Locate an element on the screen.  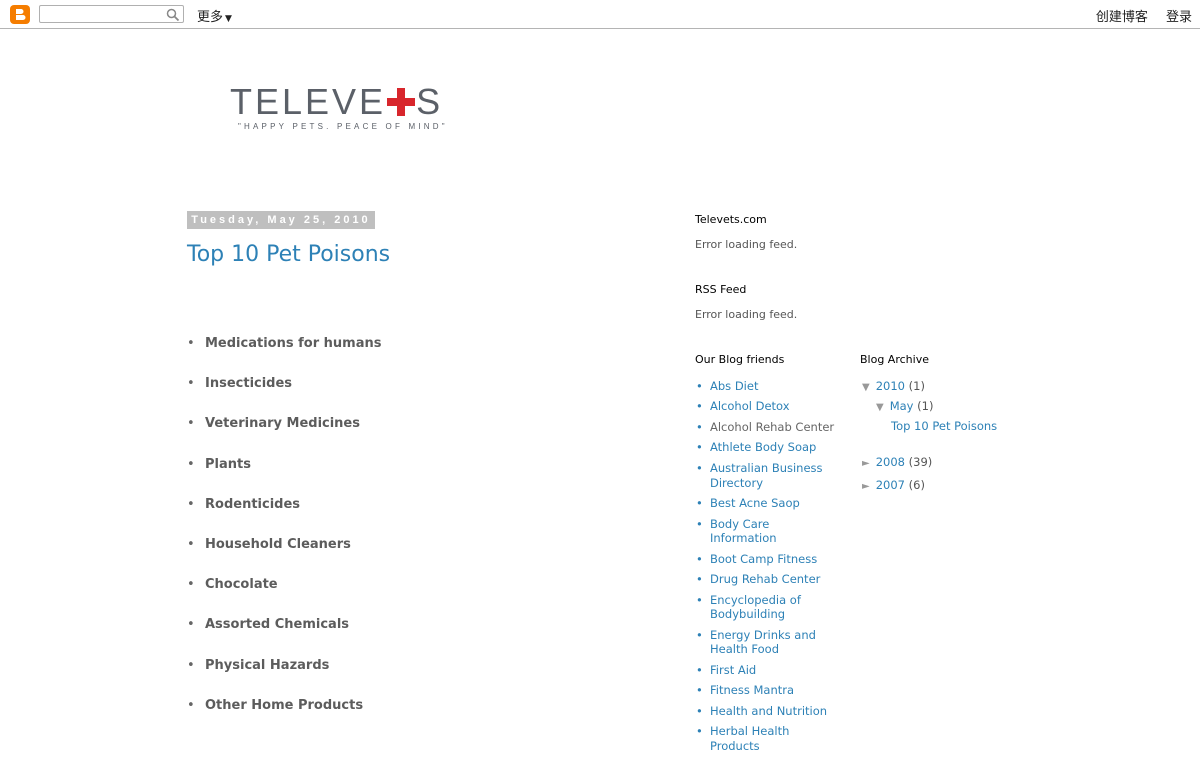
logo-text-right: S is located at coordinates (430, 101).